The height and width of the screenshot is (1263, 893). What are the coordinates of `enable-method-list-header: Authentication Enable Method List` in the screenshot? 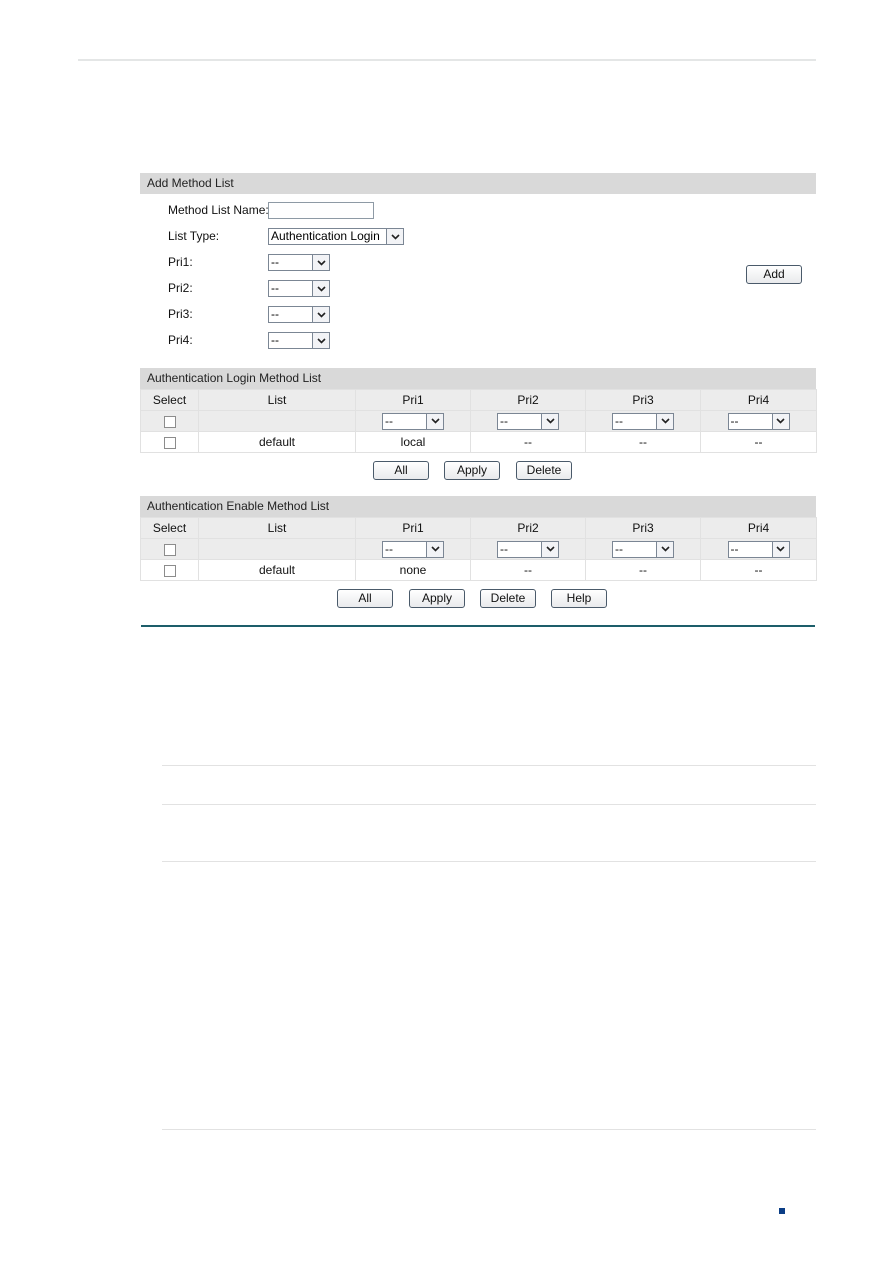 It's located at (478, 506).